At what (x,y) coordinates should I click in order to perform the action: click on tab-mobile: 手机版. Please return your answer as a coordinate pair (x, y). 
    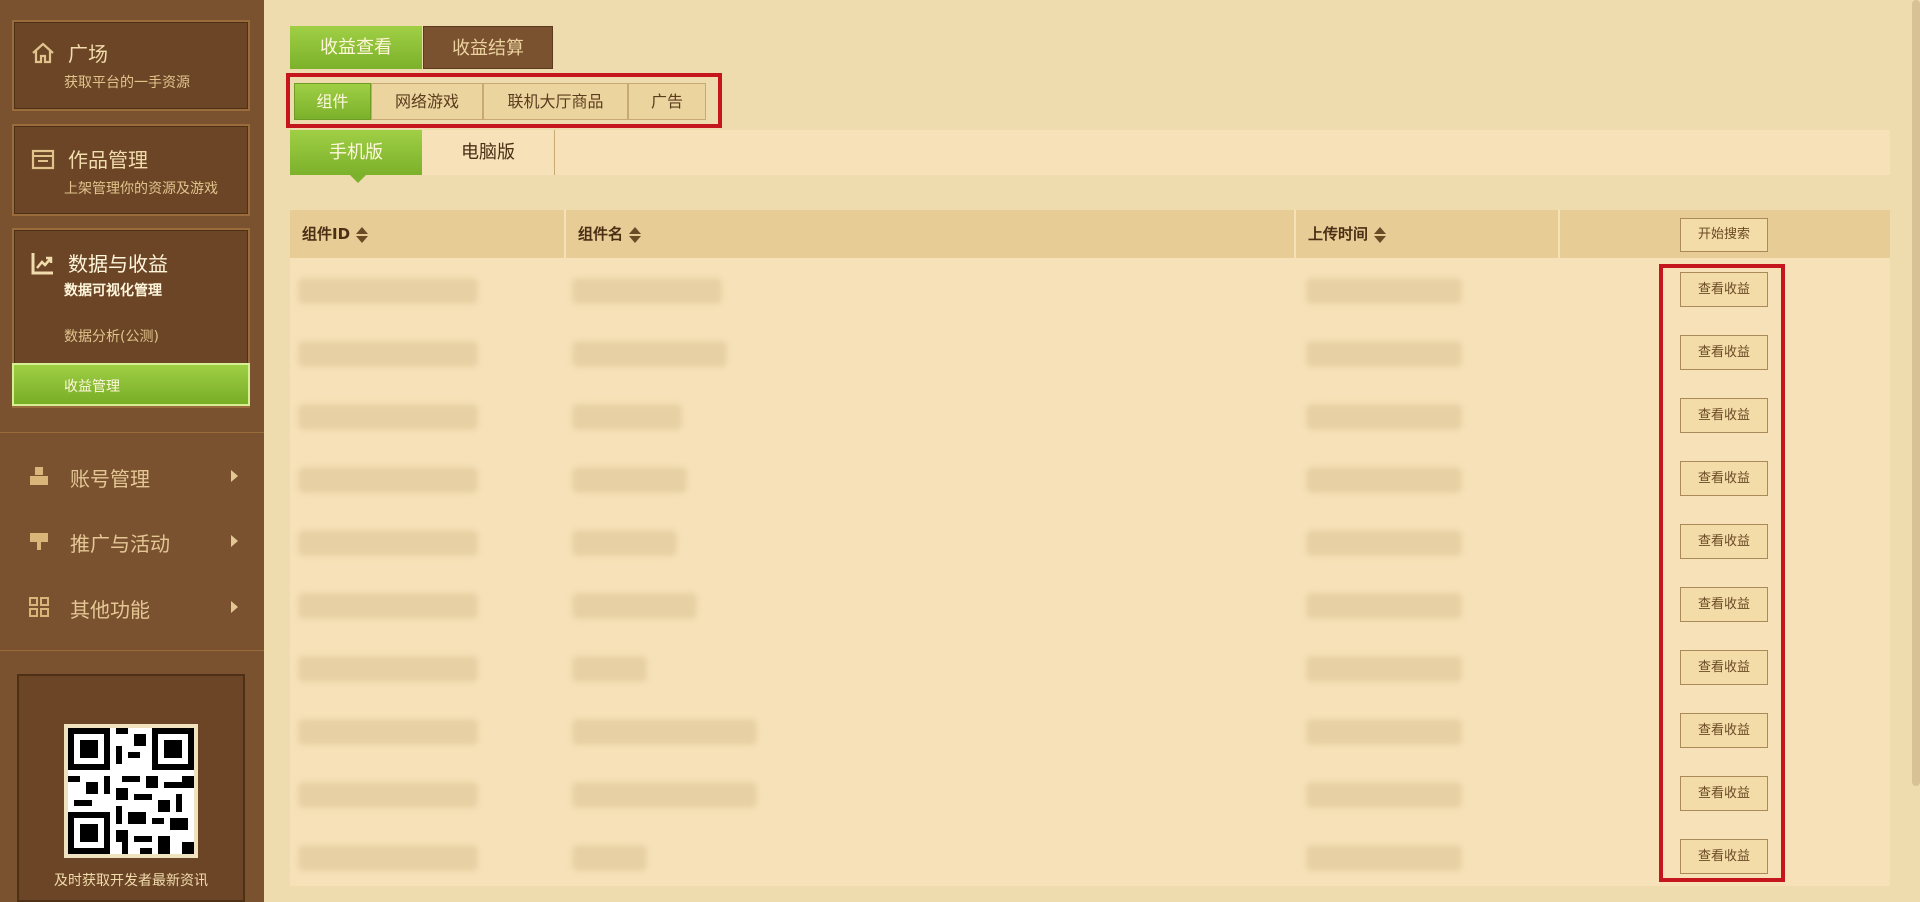
    Looking at the image, I should click on (356, 156).